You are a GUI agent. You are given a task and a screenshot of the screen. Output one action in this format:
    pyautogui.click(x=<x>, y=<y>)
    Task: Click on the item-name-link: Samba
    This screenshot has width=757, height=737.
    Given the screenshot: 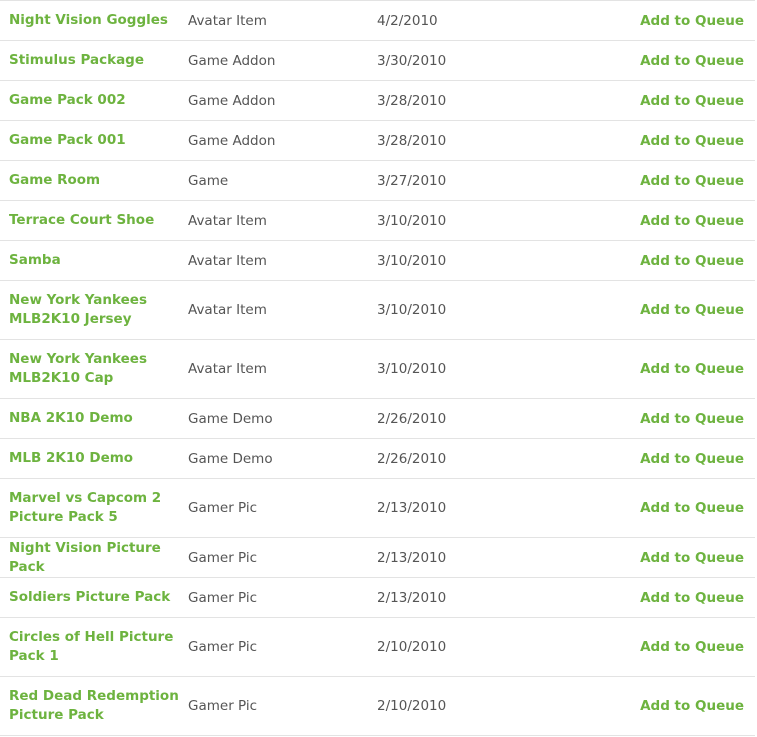 What is the action you would take?
    pyautogui.click(x=98, y=260)
    